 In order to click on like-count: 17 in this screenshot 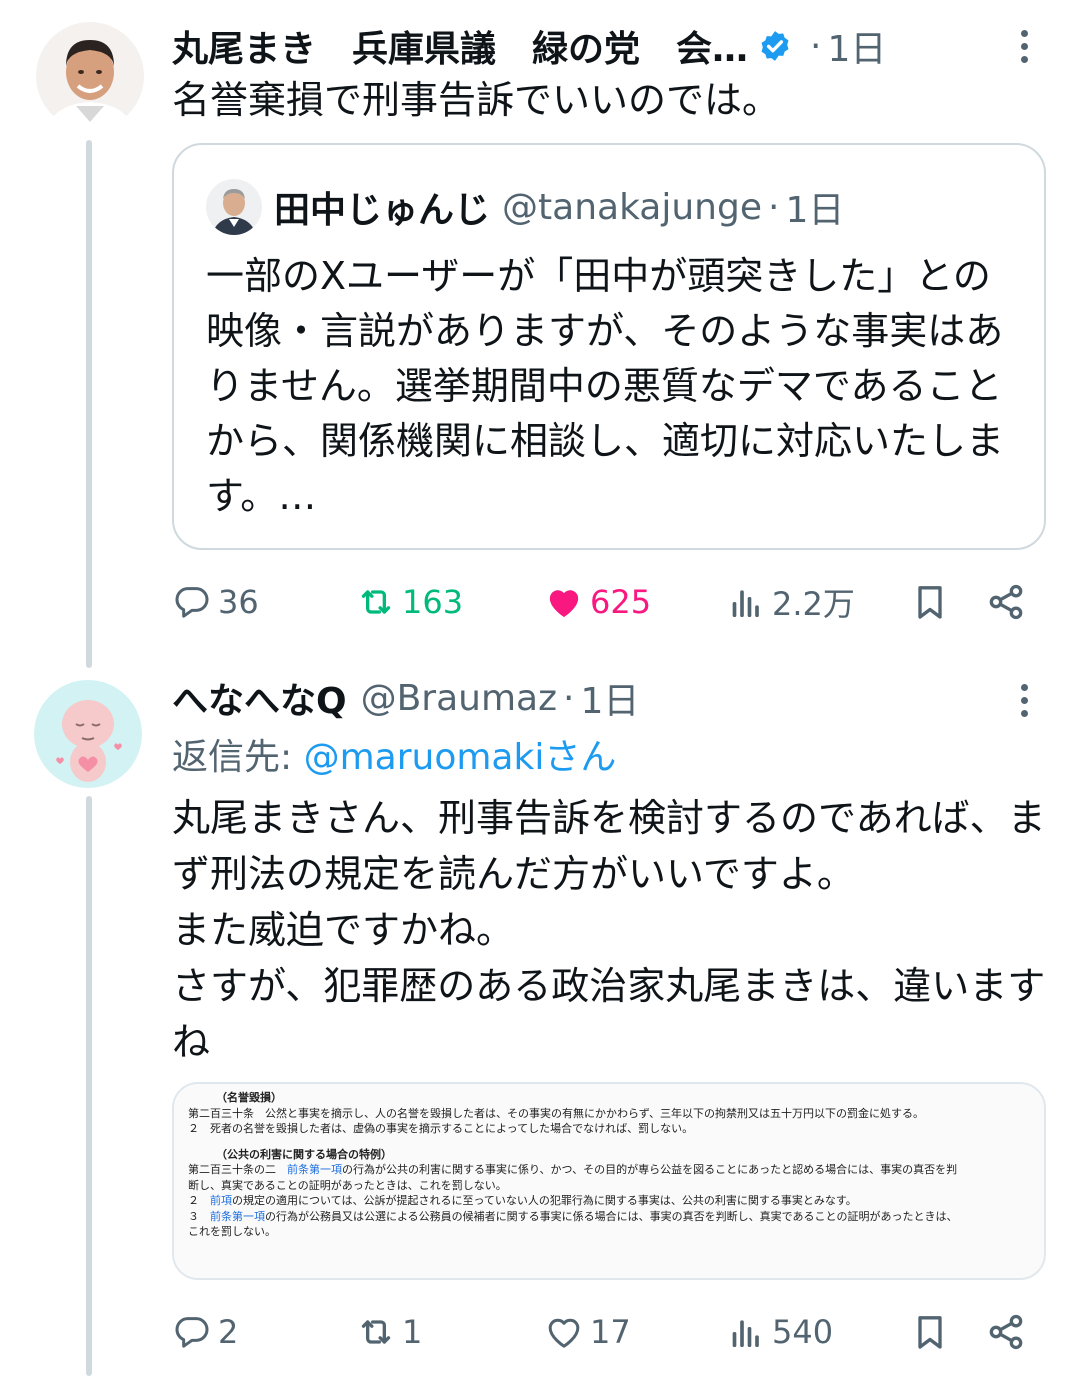, I will do `click(610, 1332)`.